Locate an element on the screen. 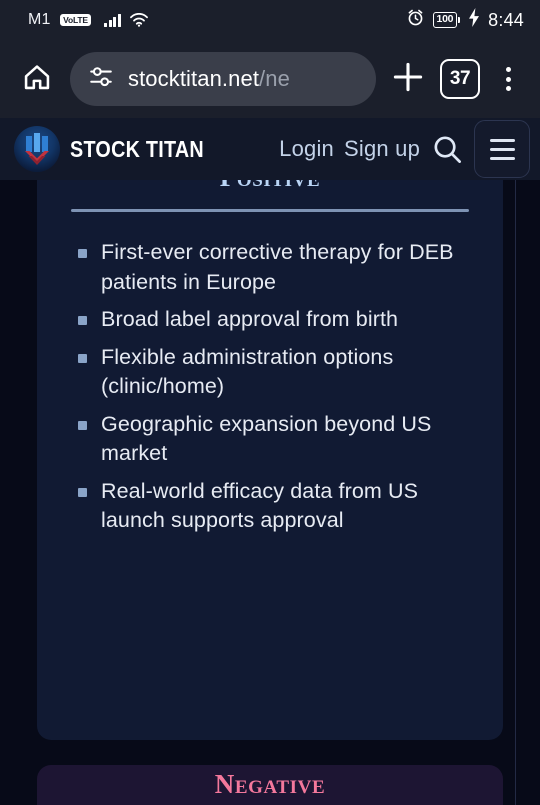 The image size is (540, 805). url-bar: stocktitan.net/ne is located at coordinates (223, 79).